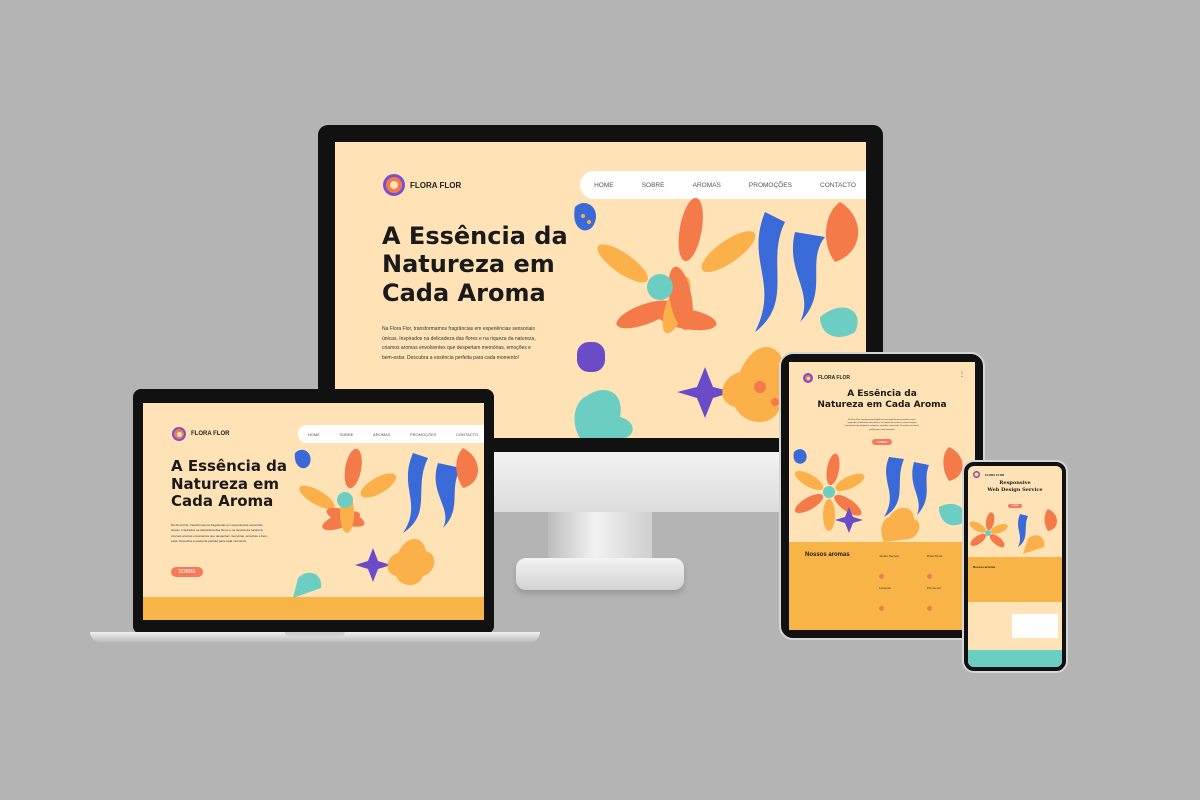  What do you see at coordinates (1015, 658) in the screenshot?
I see `phone-footer-band` at bounding box center [1015, 658].